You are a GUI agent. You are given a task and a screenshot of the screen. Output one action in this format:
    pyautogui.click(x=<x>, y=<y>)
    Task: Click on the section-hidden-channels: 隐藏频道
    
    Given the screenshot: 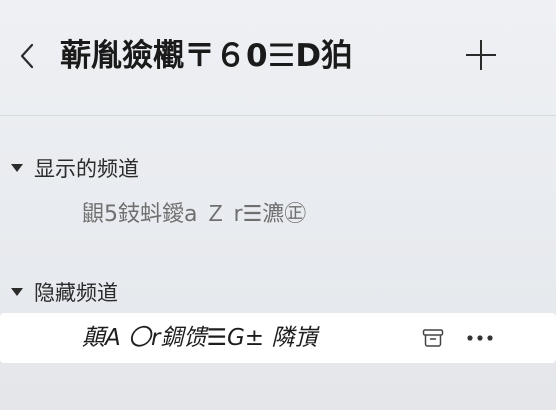 What is the action you would take?
    pyautogui.click(x=150, y=292)
    